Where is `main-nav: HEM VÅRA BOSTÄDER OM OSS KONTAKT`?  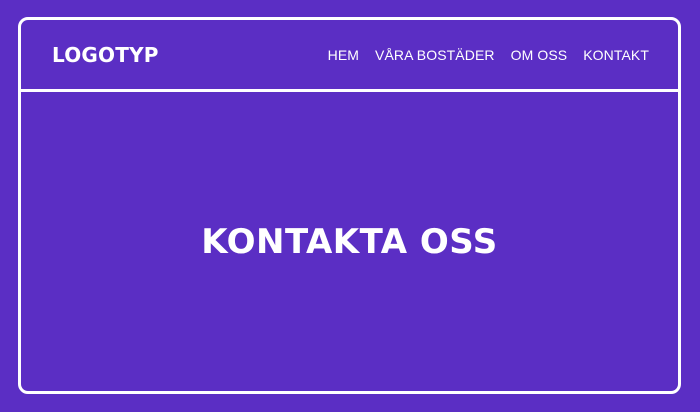
main-nav: HEM VÅRA BOSTÄDER OM OSS KONTAKT is located at coordinates (488, 54).